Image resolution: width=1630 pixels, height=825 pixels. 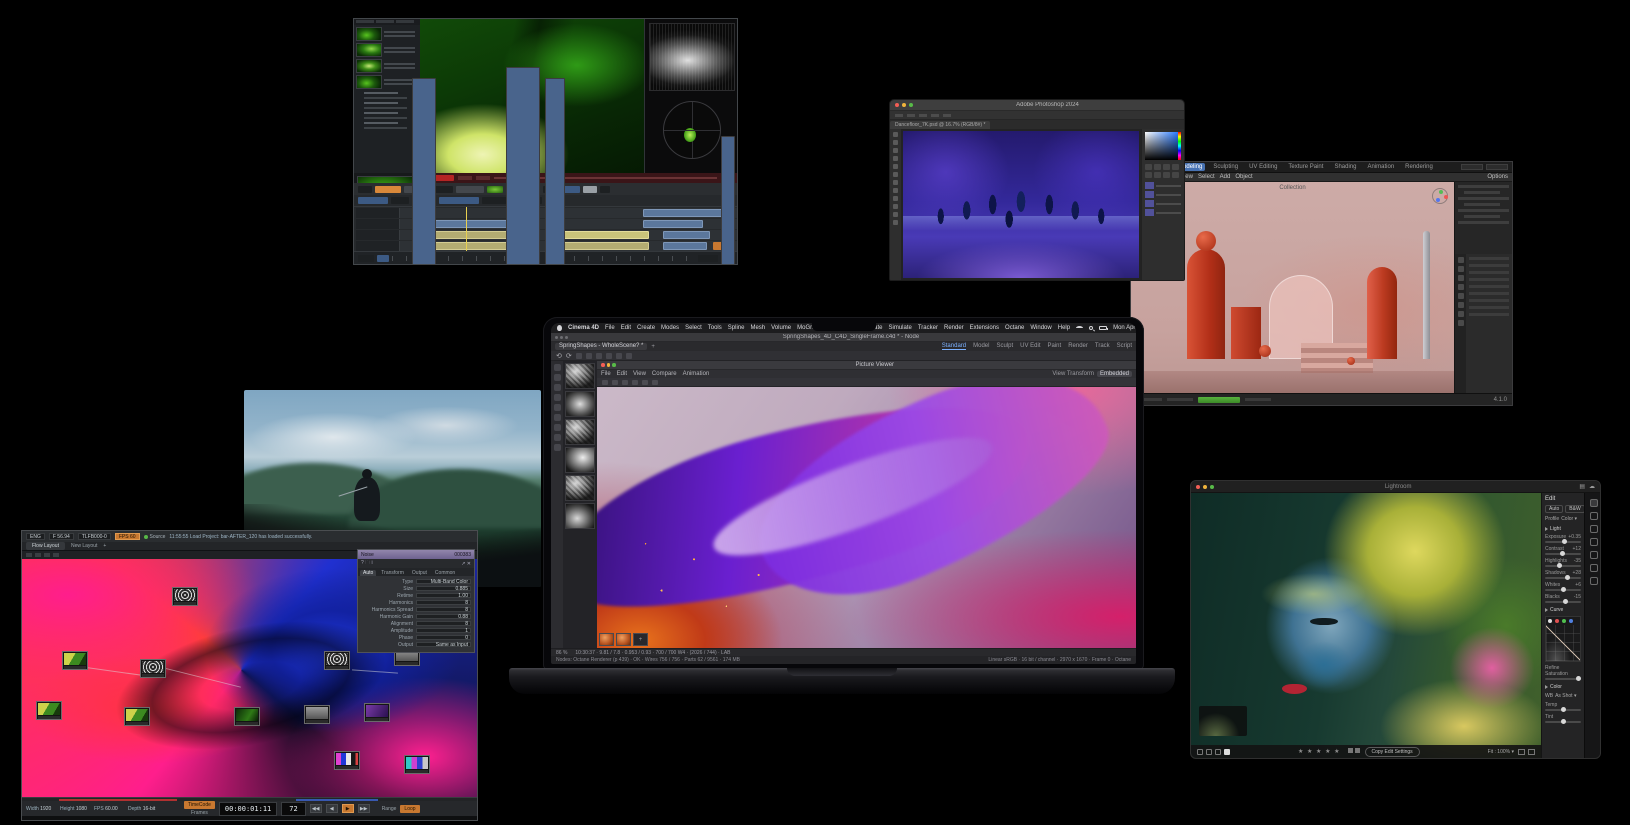 I want to click on refine-slider: Refine Saturation, so click(x=1563, y=673).